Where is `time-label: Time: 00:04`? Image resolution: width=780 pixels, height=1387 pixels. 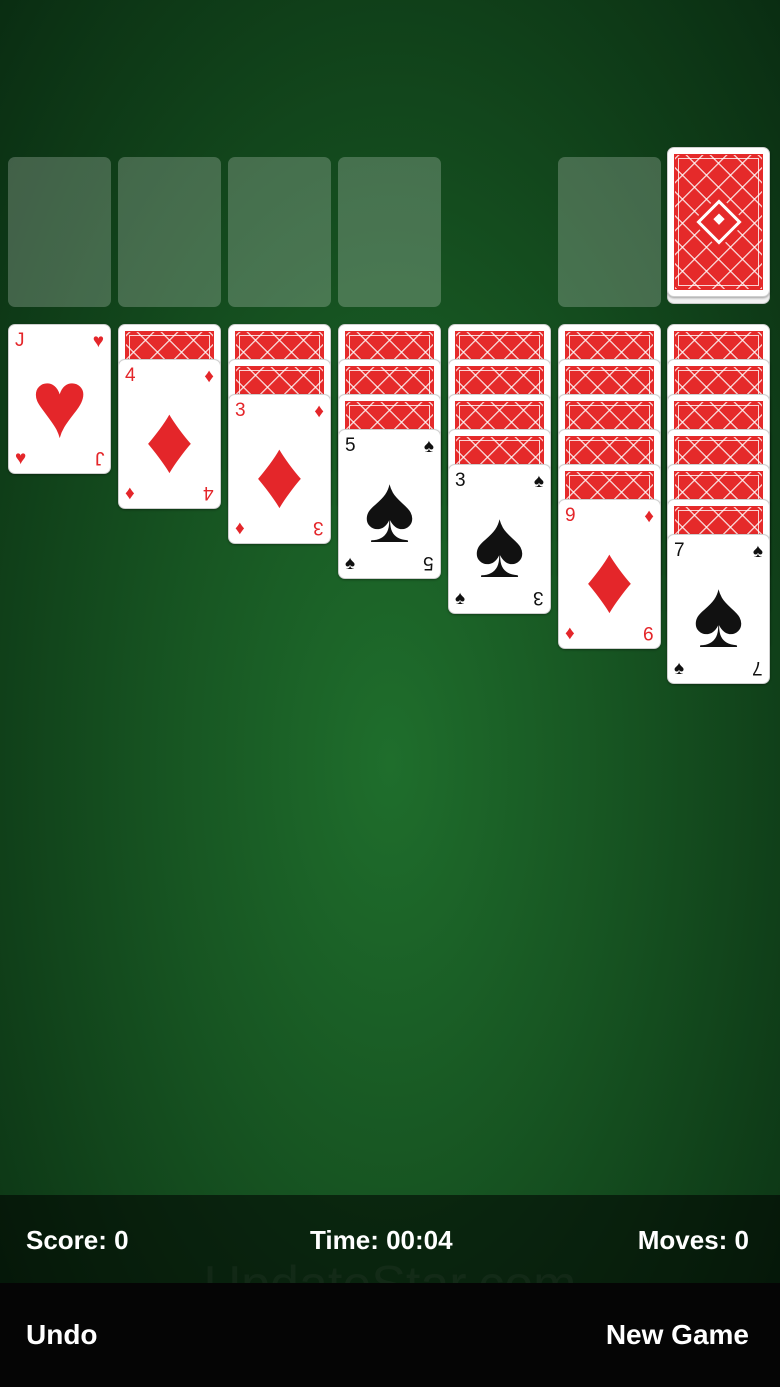
time-label: Time: 00:04 is located at coordinates (381, 1240).